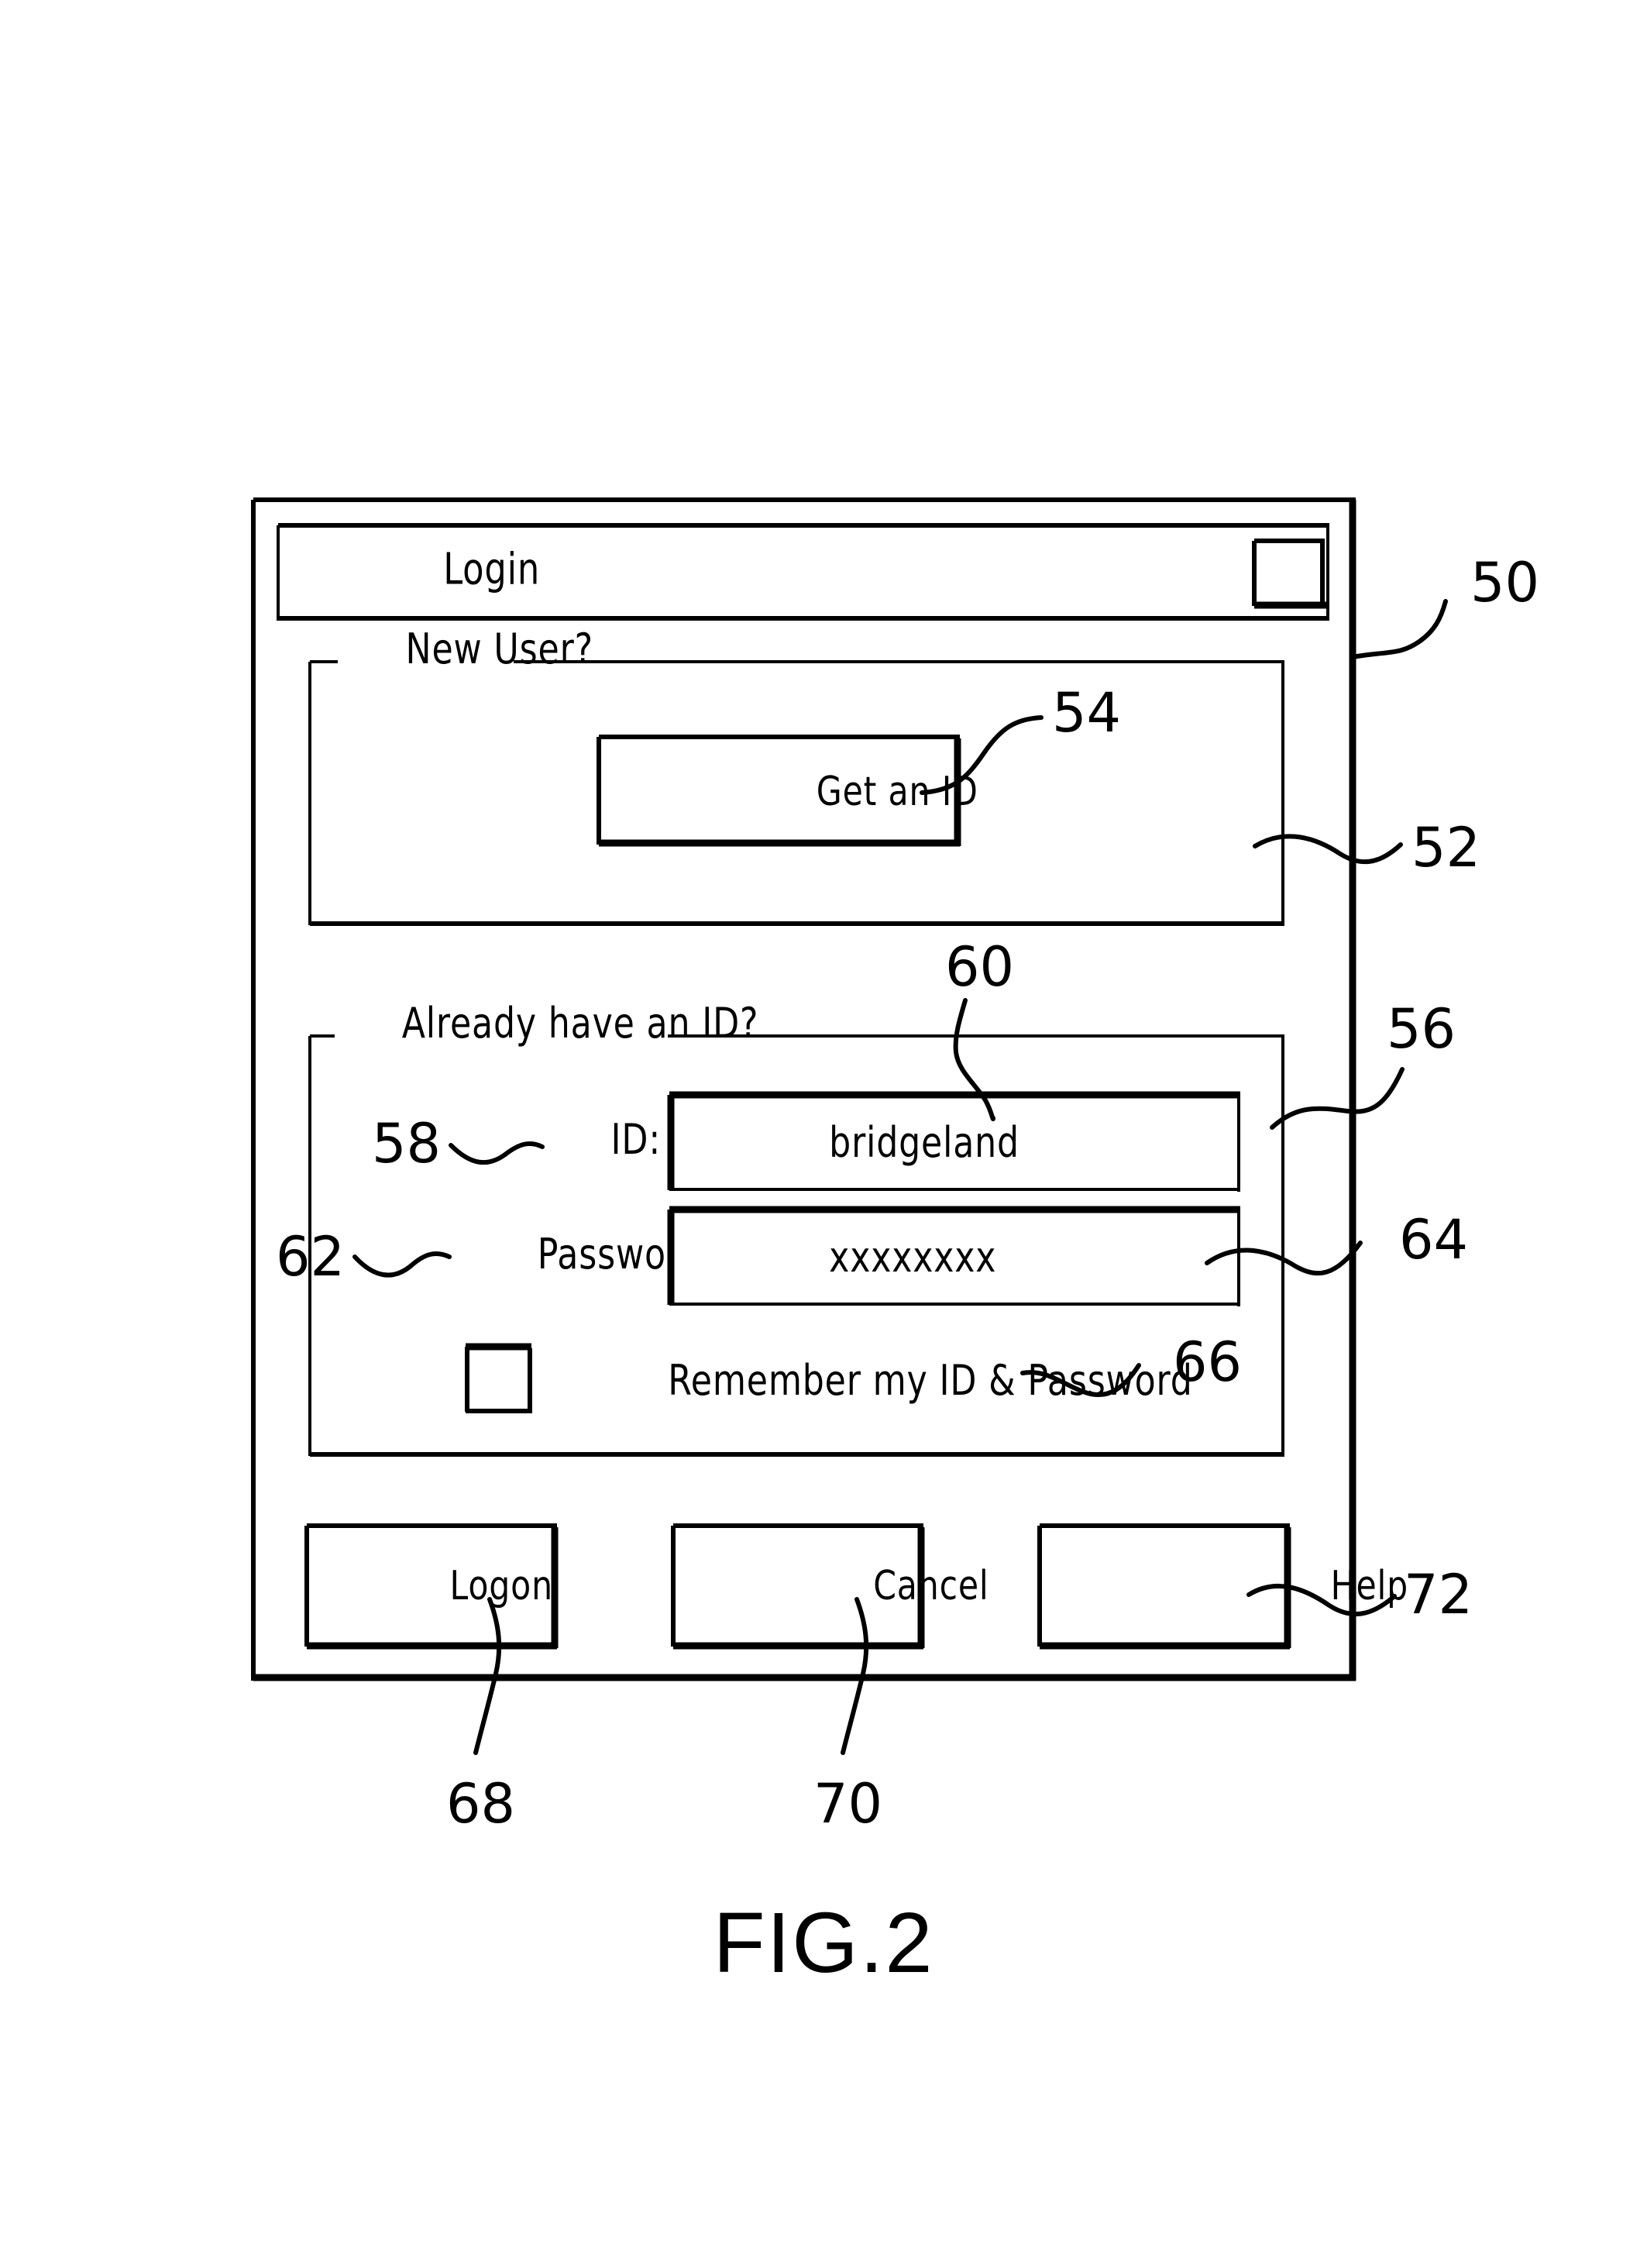  Describe the element at coordinates (1445, 847) in the screenshot. I see `ref-number-52: 52` at that location.